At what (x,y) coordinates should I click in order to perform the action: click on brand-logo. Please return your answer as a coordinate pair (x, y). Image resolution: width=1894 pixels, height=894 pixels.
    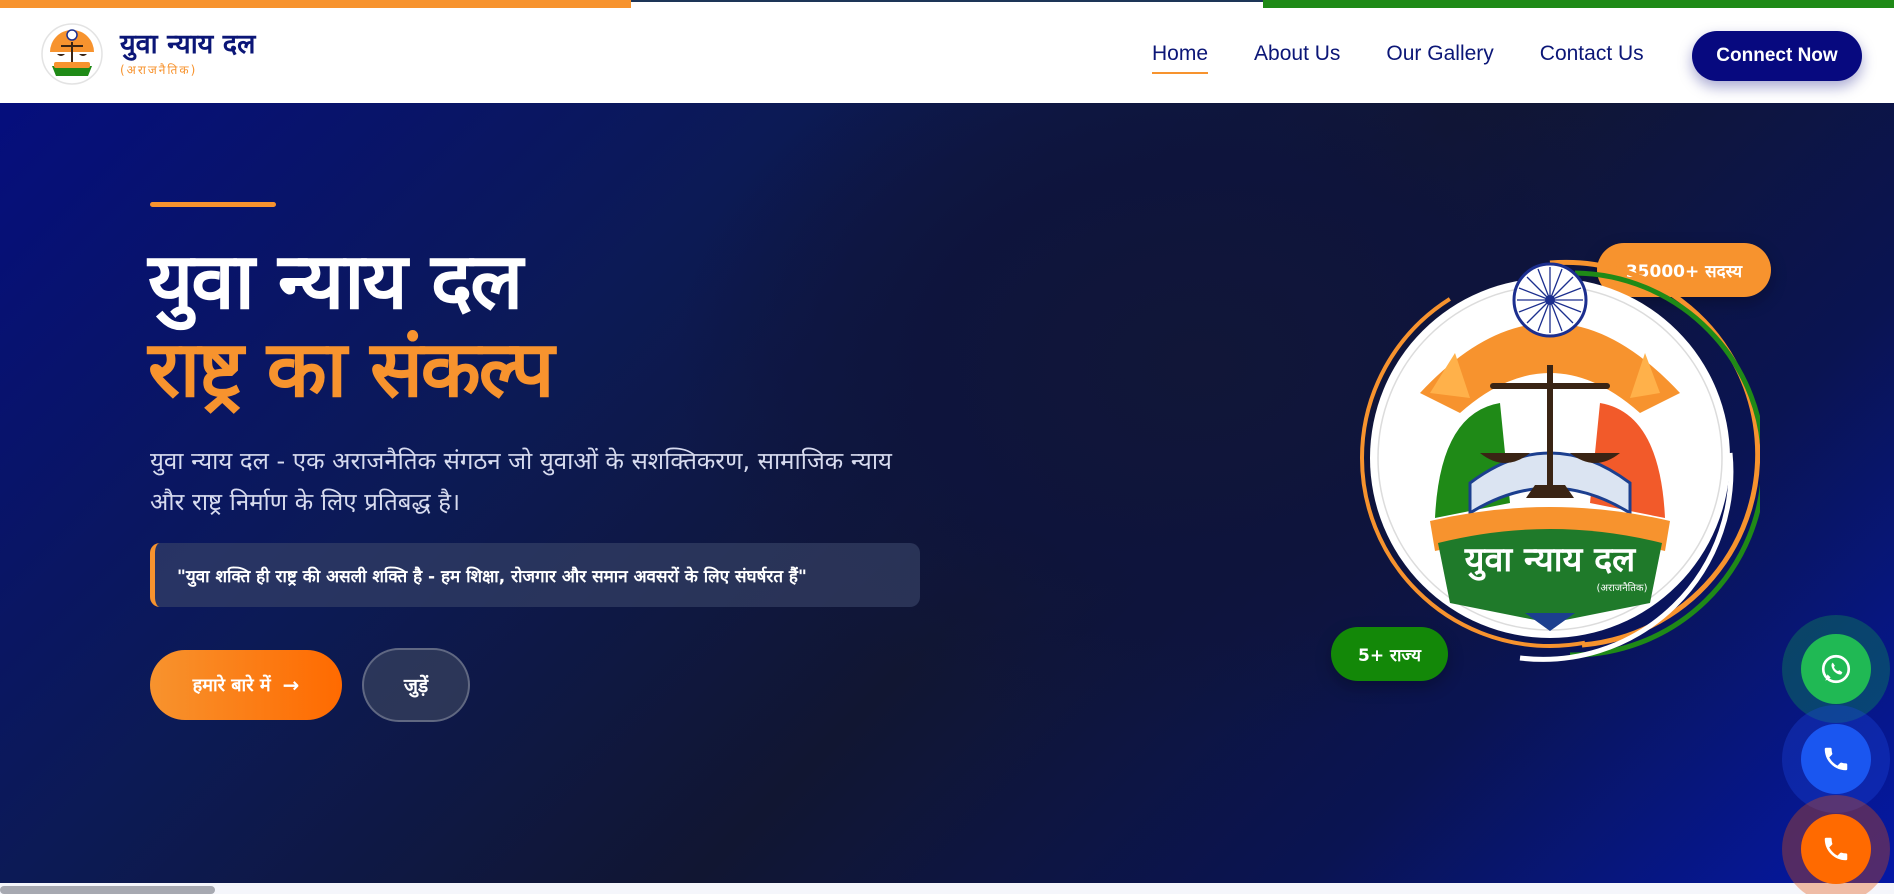
    Looking at the image, I should click on (72, 54).